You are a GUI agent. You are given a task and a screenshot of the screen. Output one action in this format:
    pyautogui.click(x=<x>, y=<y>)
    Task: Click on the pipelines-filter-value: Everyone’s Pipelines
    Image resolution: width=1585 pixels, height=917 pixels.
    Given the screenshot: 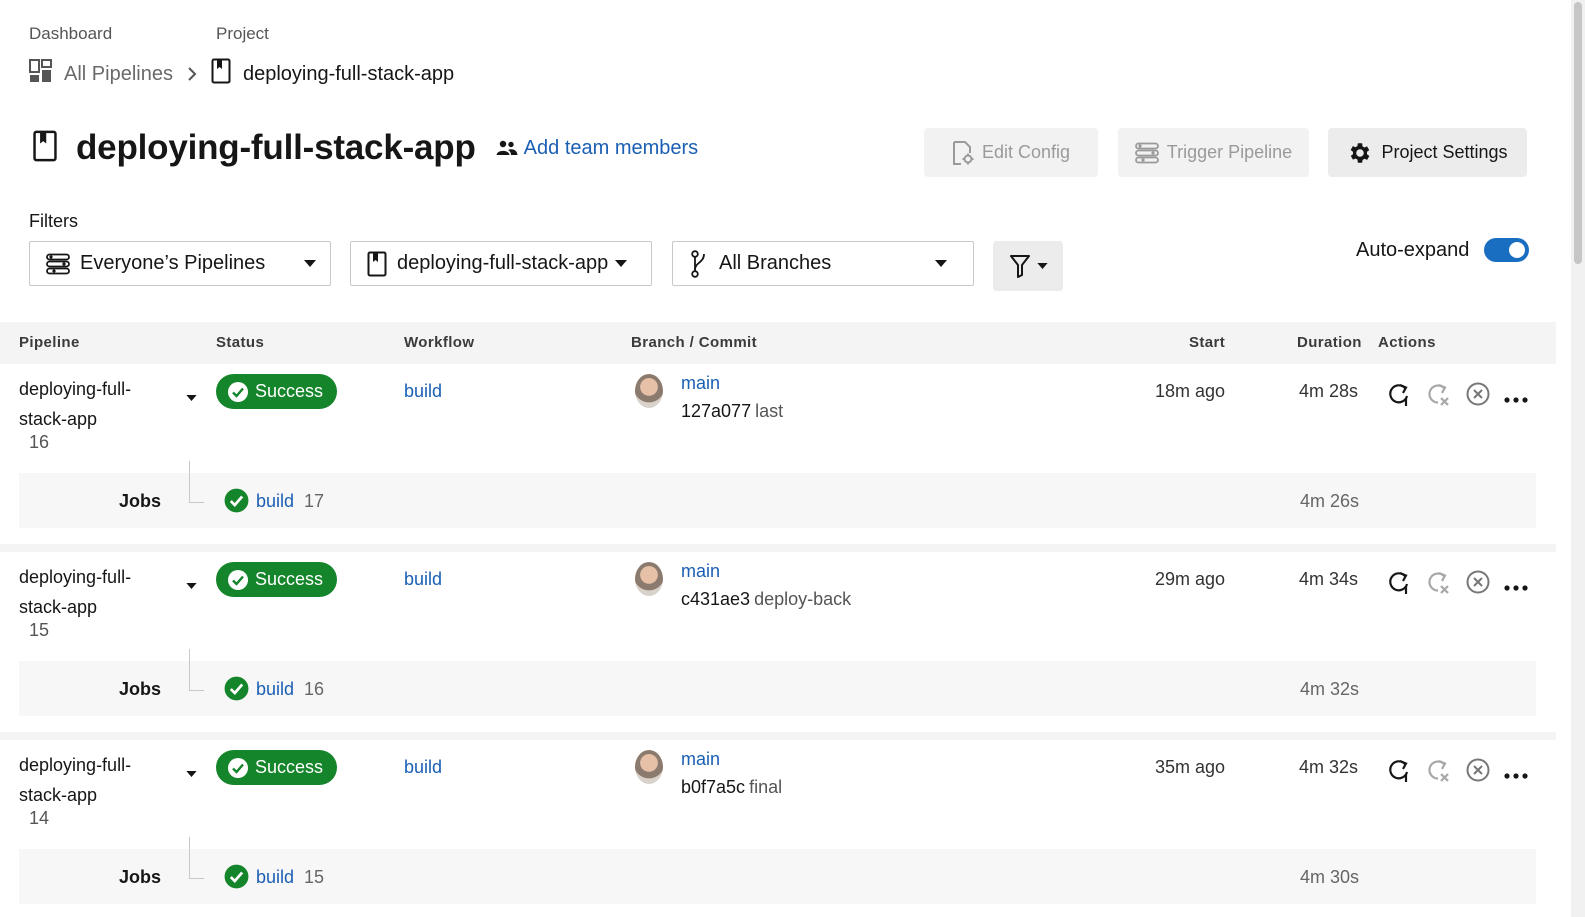 What is the action you would take?
    pyautogui.click(x=173, y=263)
    